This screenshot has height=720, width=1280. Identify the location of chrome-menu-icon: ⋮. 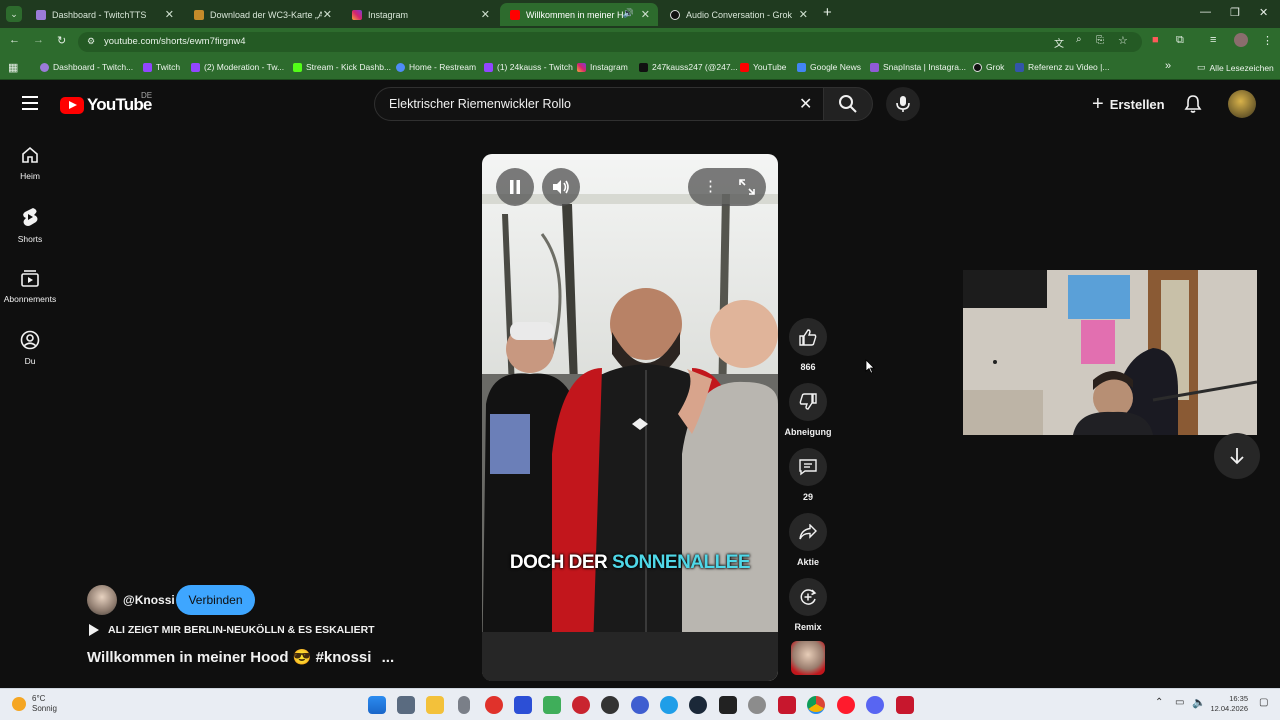
(1267, 40).